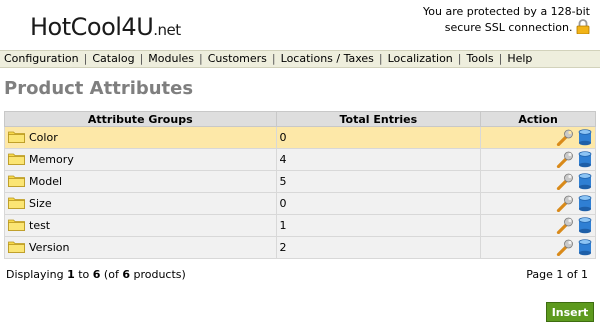 This screenshot has width=600, height=328. What do you see at coordinates (140, 159) in the screenshot?
I see `attribute-group-cell: Memory` at bounding box center [140, 159].